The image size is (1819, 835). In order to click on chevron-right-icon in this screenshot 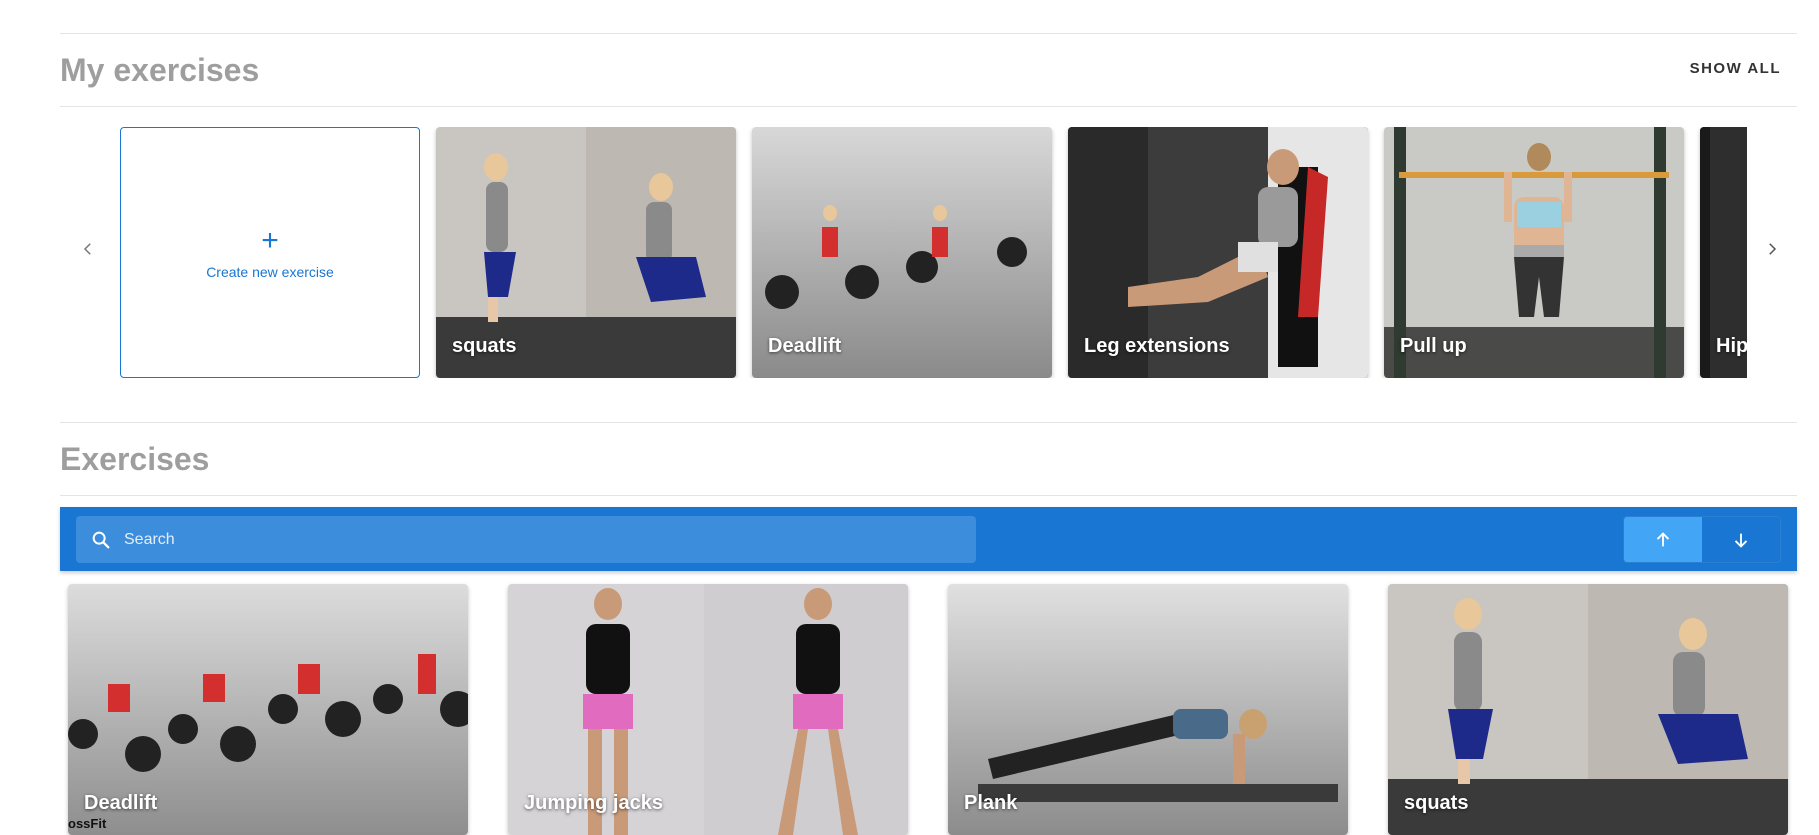, I will do `click(1773, 249)`.